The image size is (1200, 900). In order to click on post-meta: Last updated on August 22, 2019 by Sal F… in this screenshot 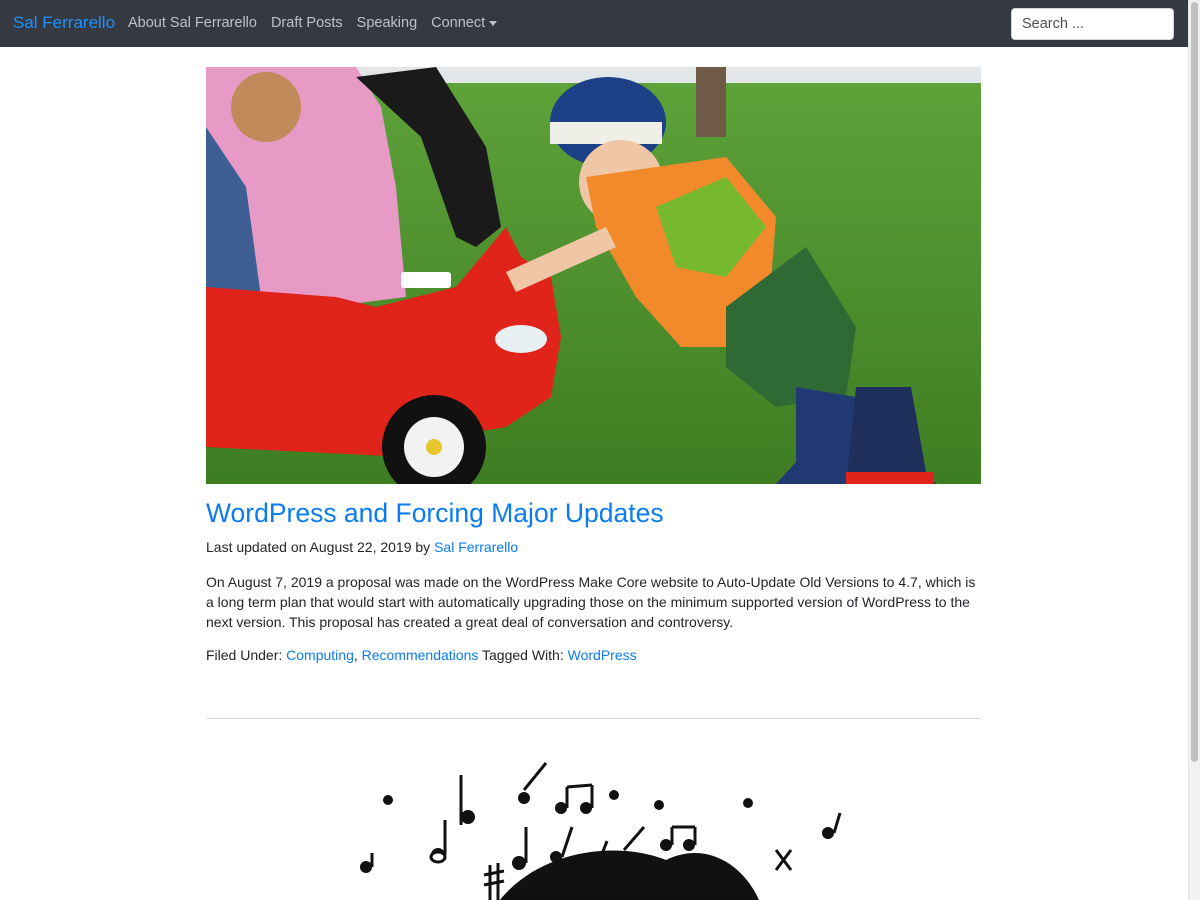, I will do `click(362, 547)`.